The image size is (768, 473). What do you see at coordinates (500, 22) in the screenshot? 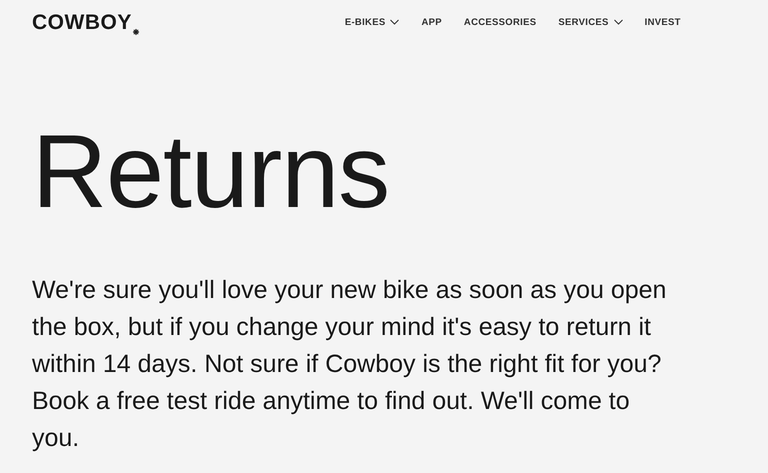
I see `nav-link: ACCESSORIES` at bounding box center [500, 22].